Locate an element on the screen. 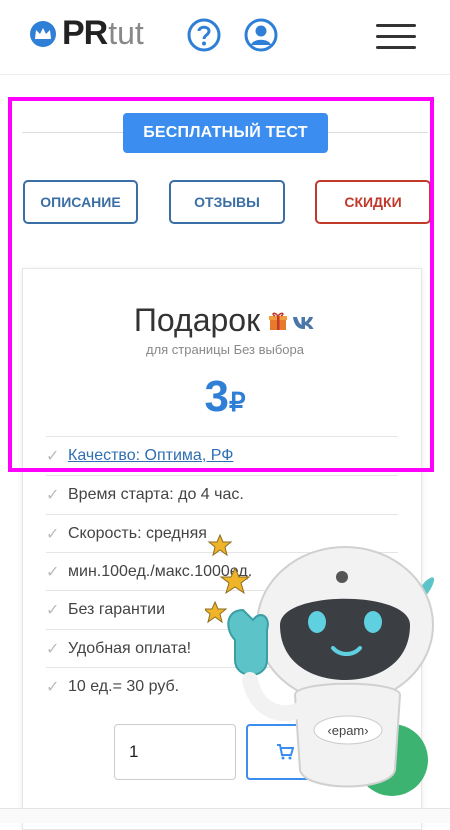 This screenshot has height=830, width=450. feature-text: Удобная оплата! is located at coordinates (130, 648).